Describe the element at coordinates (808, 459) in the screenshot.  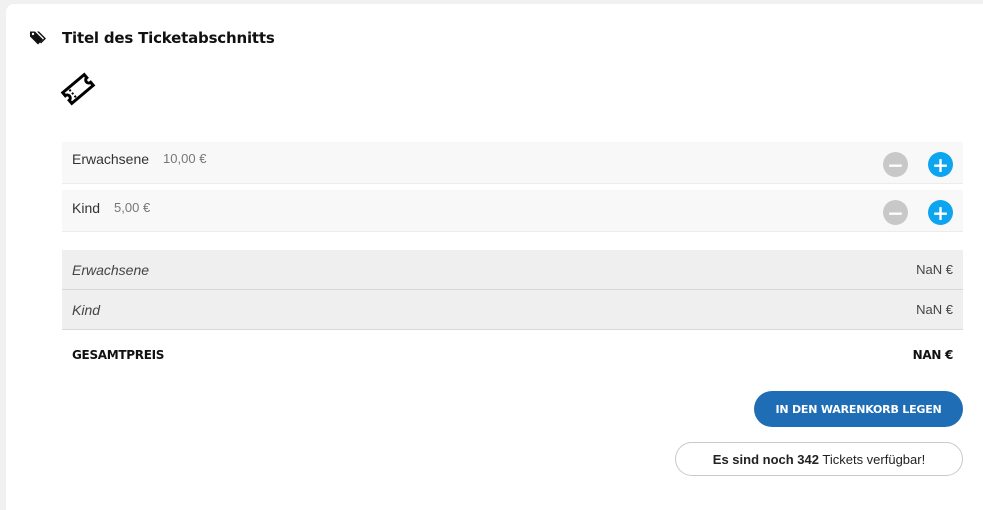
I see `availability-count: 342` at that location.